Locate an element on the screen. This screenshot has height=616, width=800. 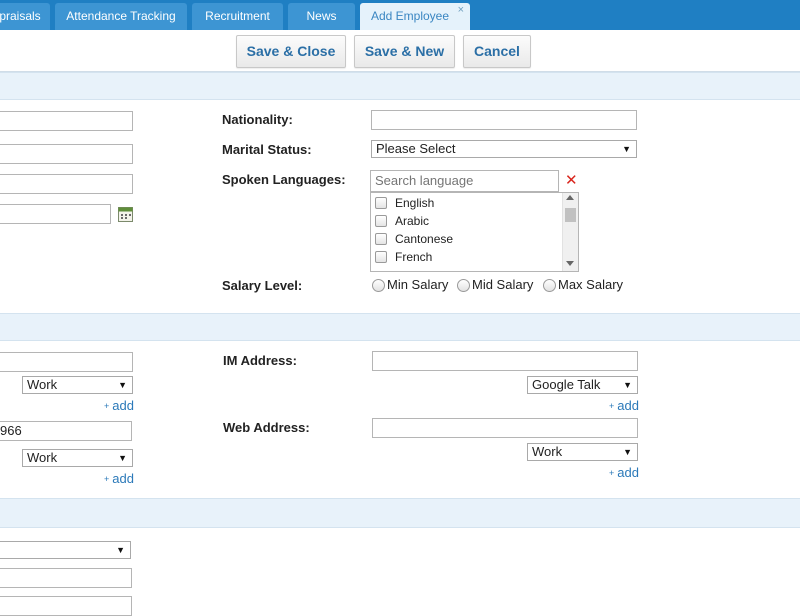
web-address-input is located at coordinates (505, 428).